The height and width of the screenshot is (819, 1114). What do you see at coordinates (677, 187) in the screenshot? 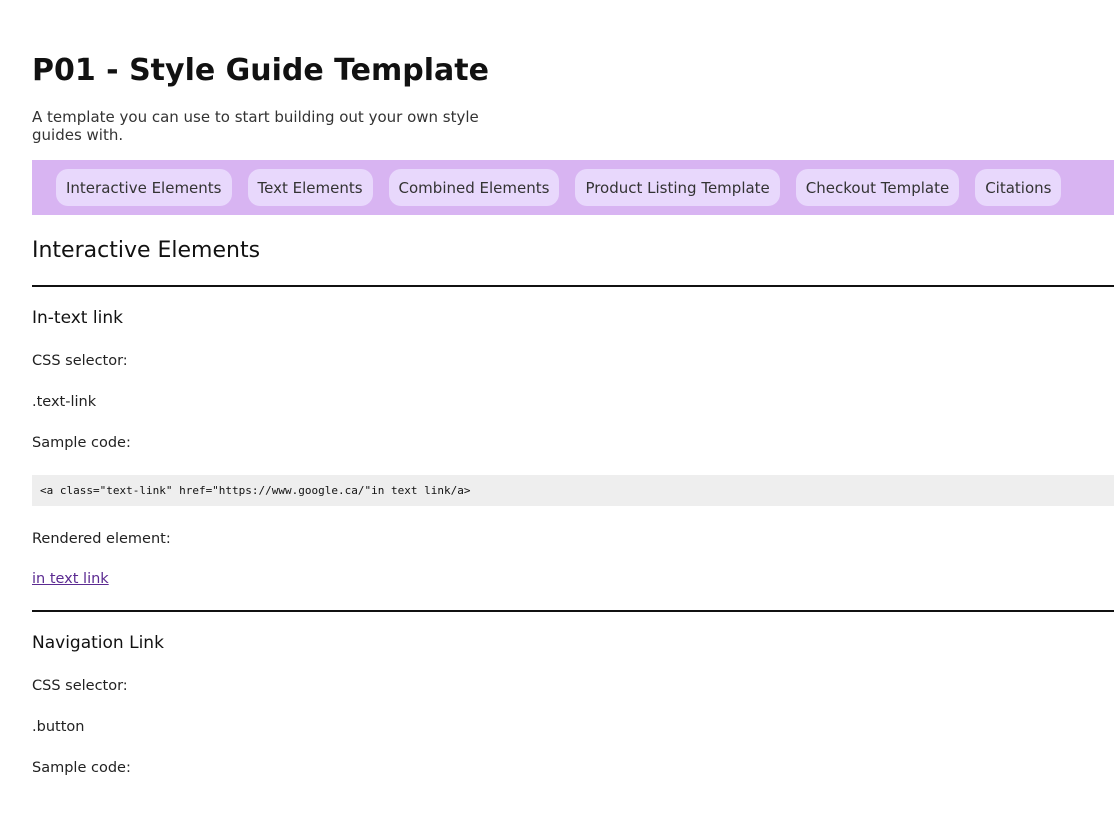
I see `nav-product-listing-template: Product Listing Template` at bounding box center [677, 187].